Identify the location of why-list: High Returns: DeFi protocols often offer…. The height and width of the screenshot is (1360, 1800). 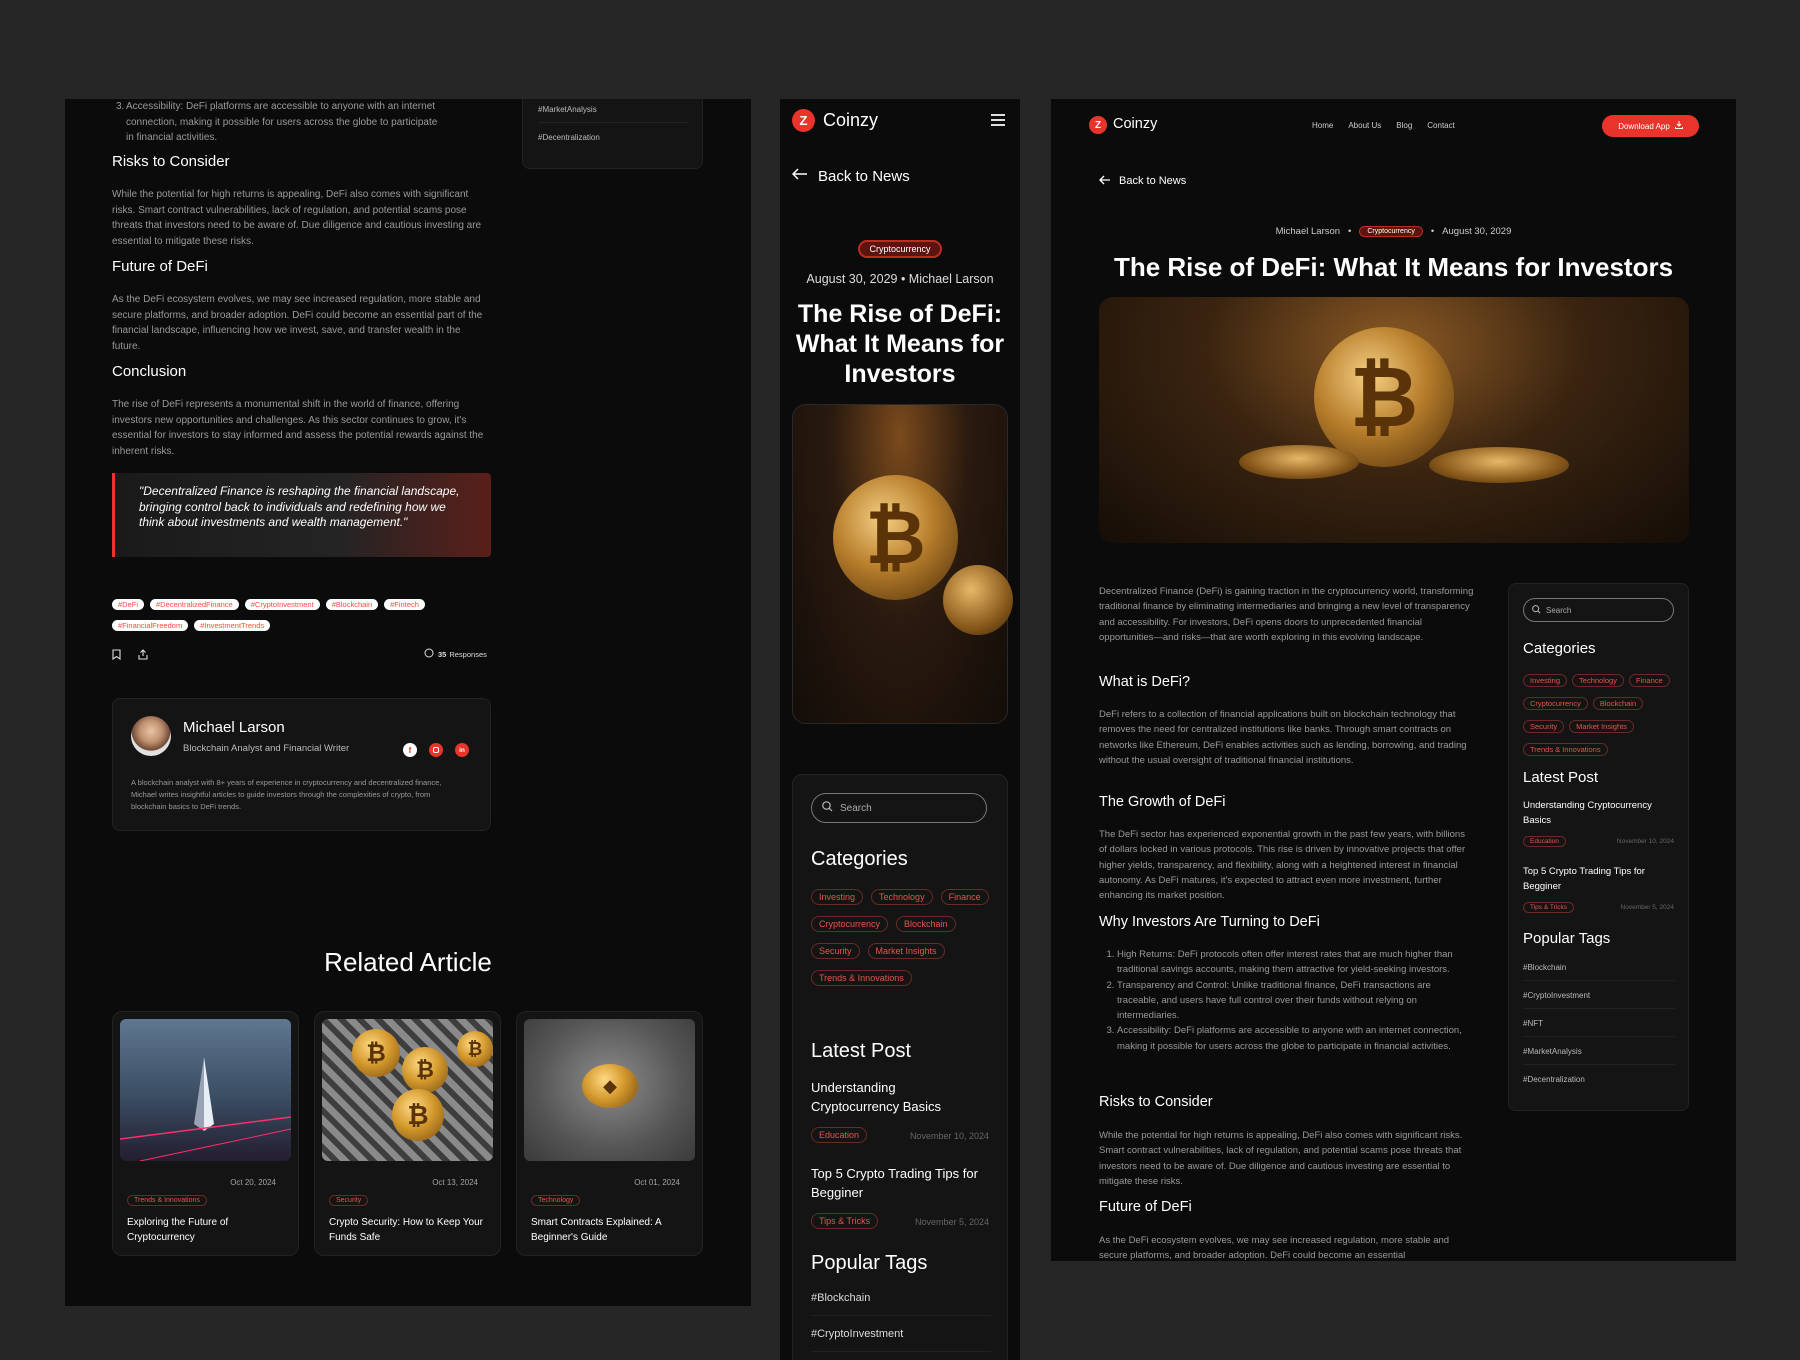
(1296, 1000).